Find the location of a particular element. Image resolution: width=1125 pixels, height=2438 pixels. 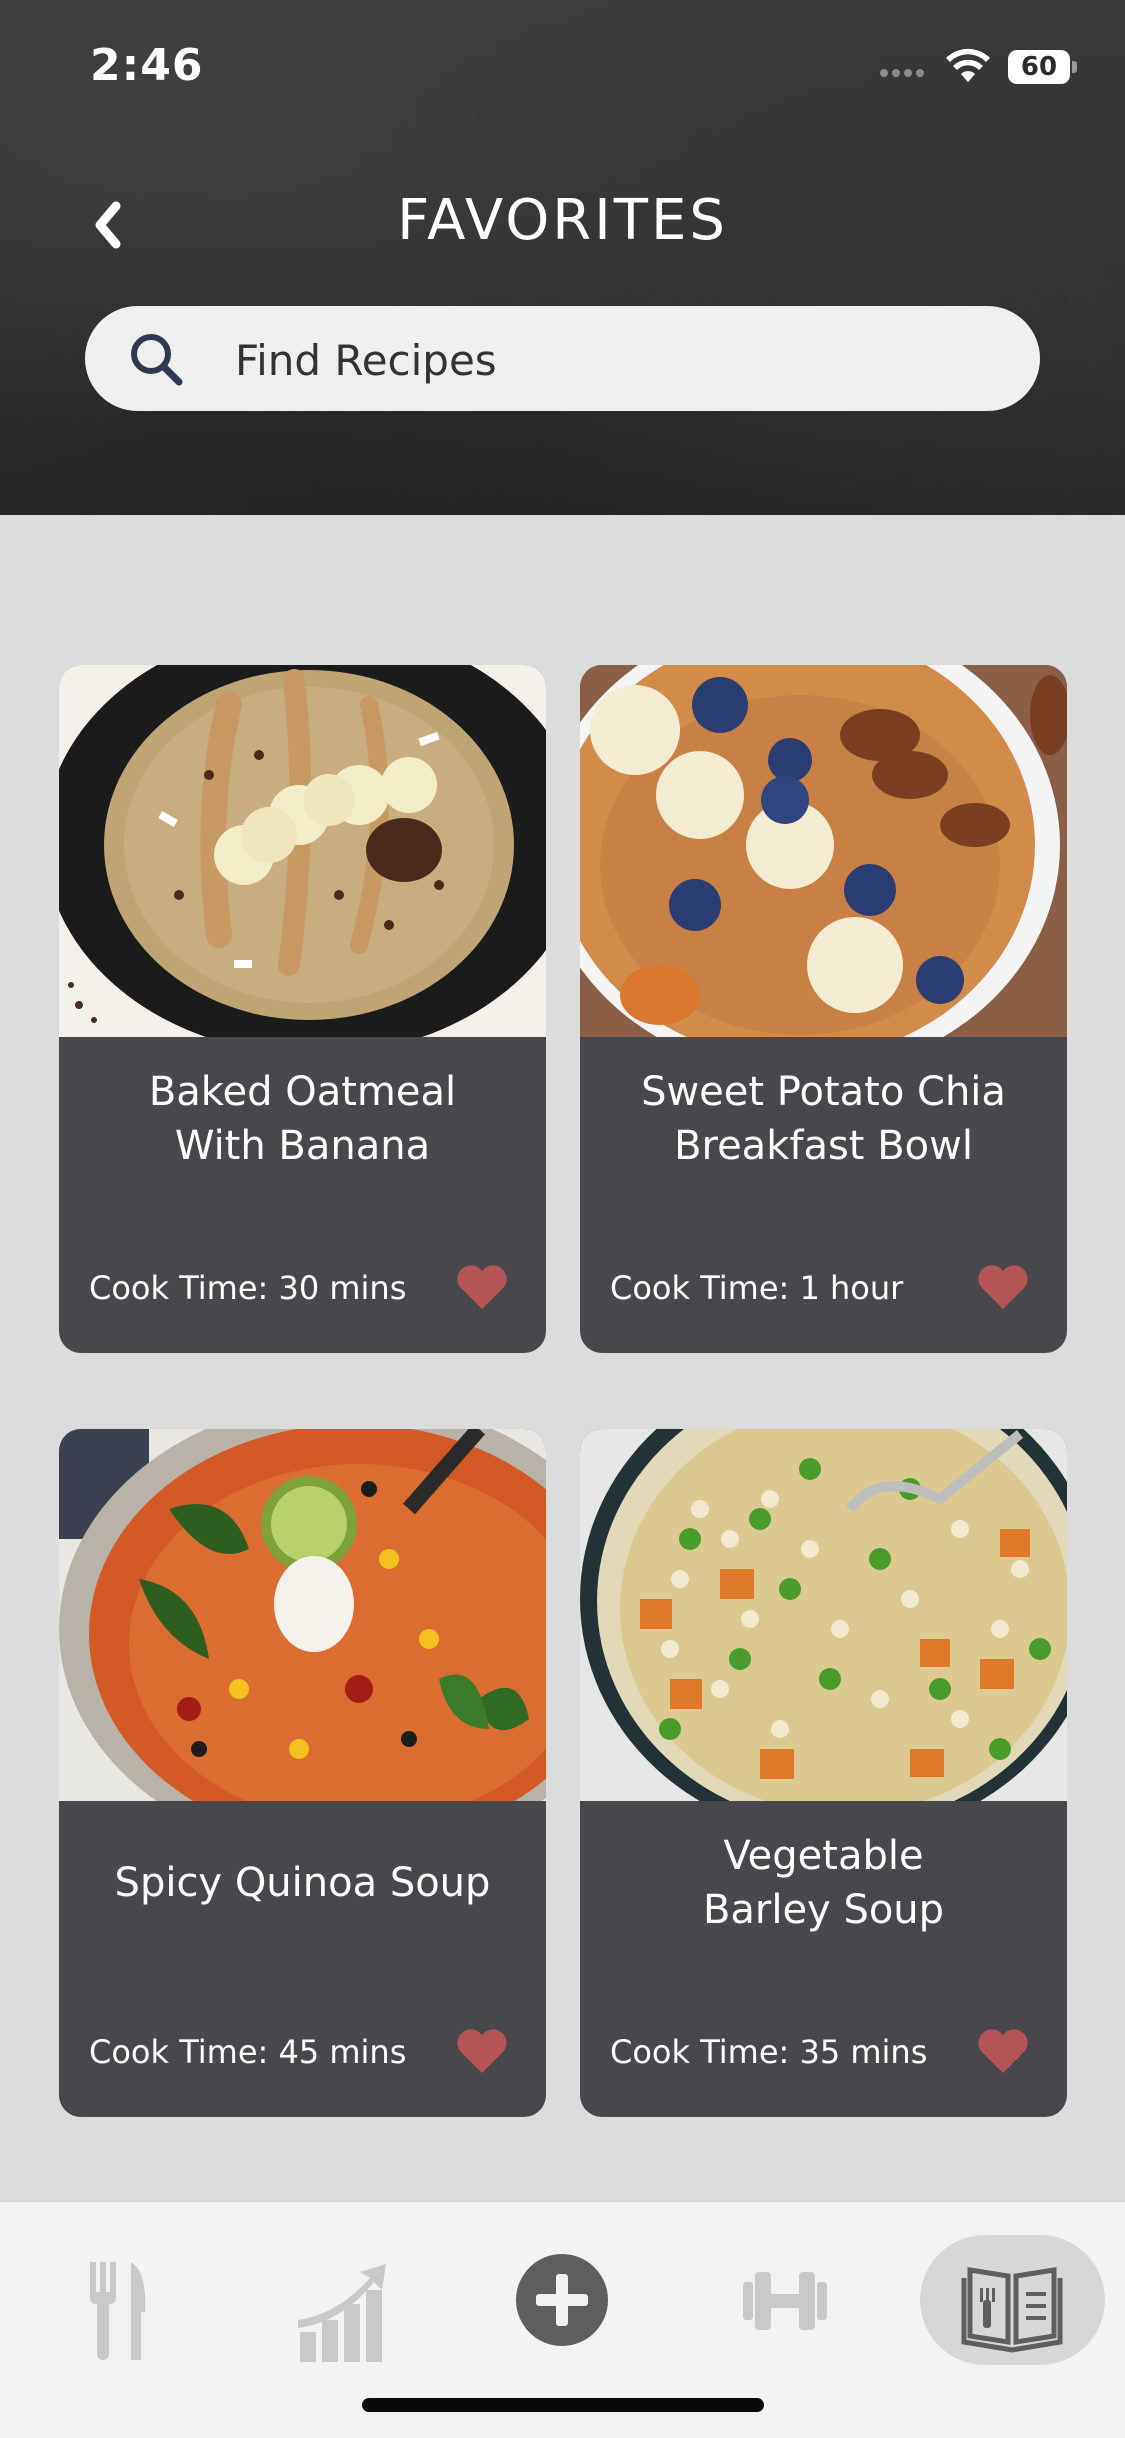

tab-recipe-book is located at coordinates (1012, 2302).